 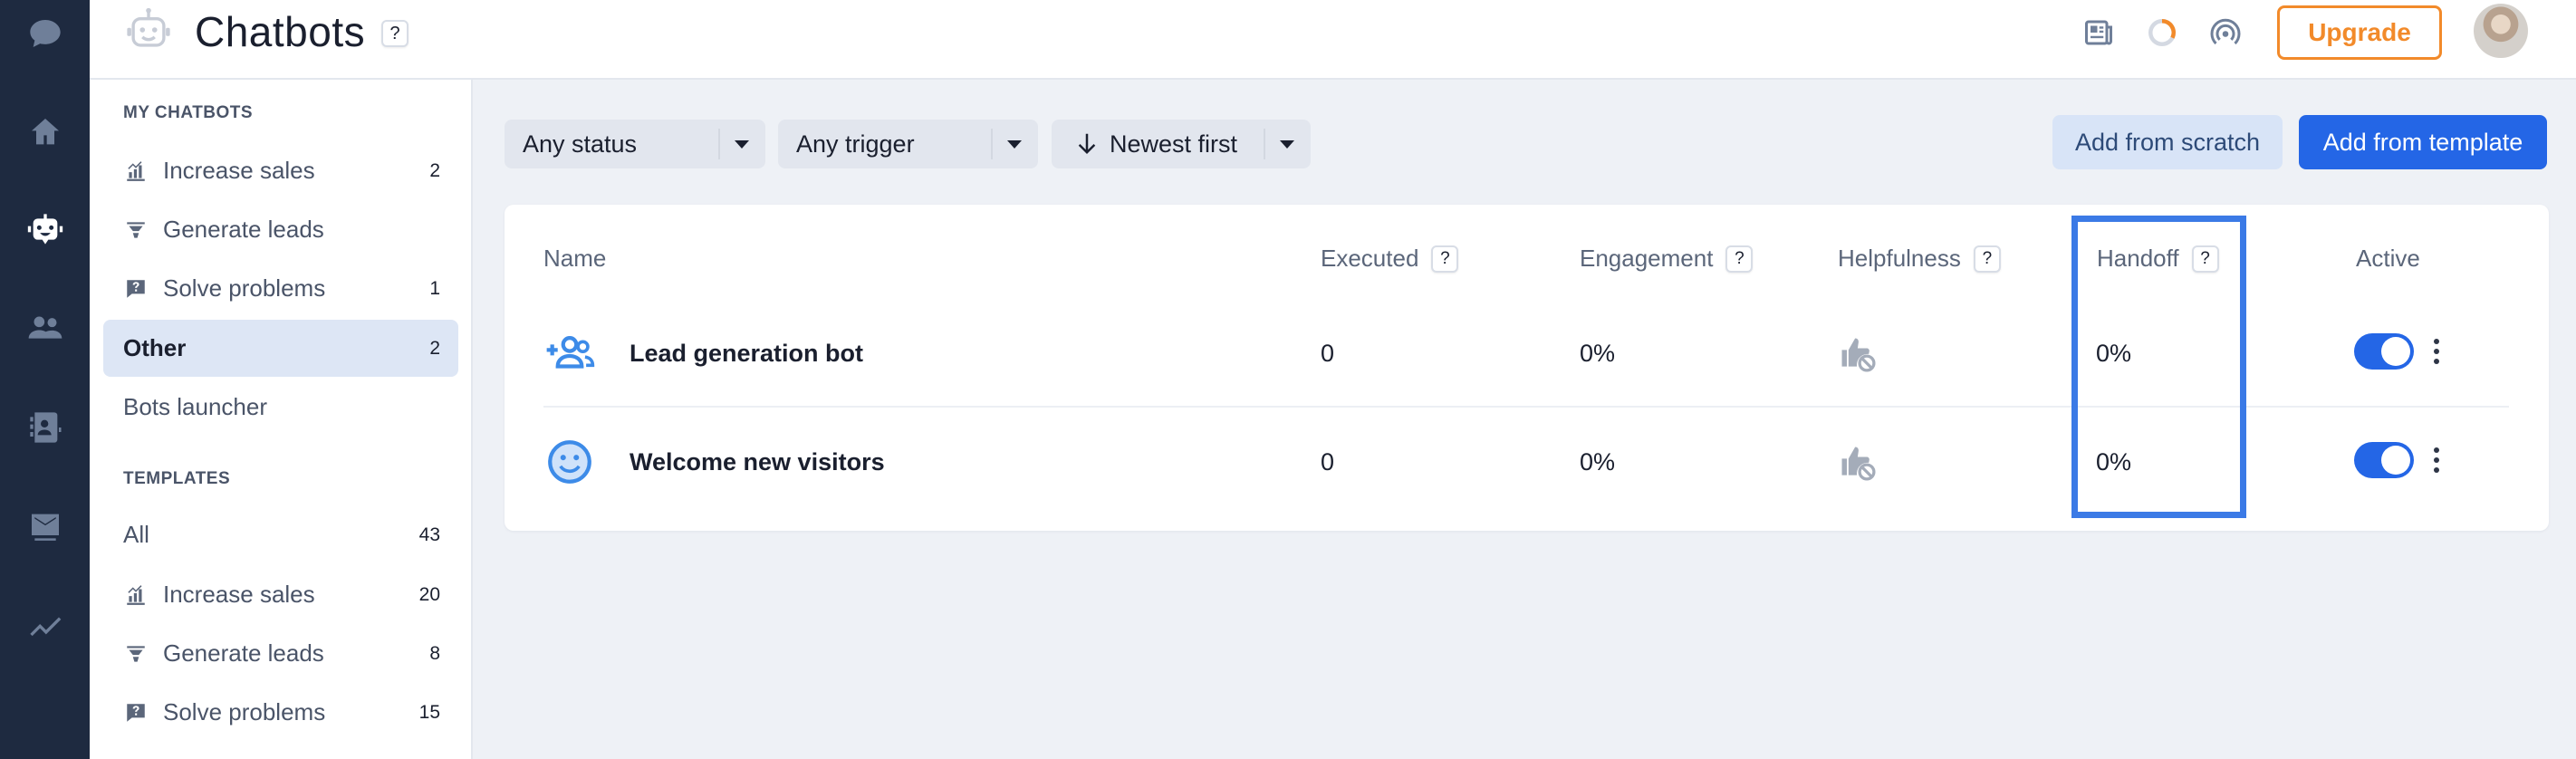 What do you see at coordinates (243, 653) in the screenshot?
I see `sidebar-item-label: Generate leads` at bounding box center [243, 653].